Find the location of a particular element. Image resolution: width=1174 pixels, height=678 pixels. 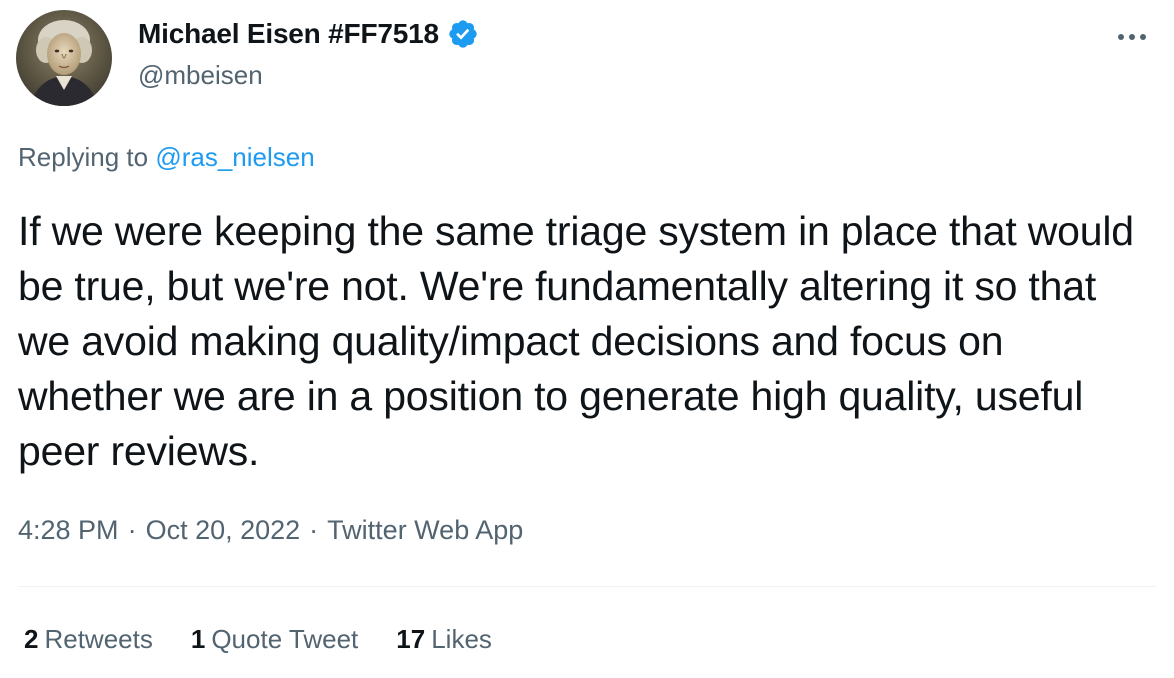

author-name-row: Michael Eisen #FF7518 is located at coordinates (308, 34).